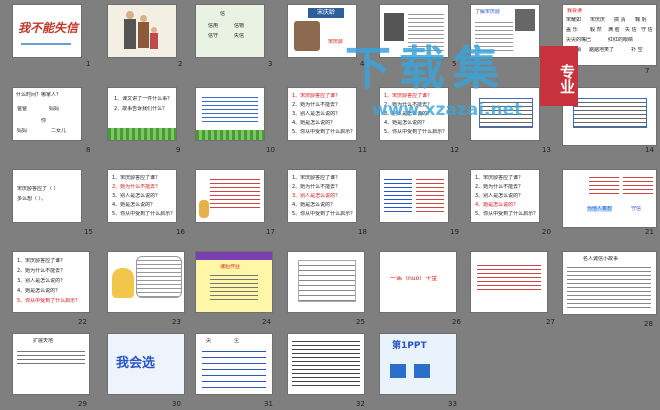  I want to click on slide-line: 二女儿, so click(59, 131).